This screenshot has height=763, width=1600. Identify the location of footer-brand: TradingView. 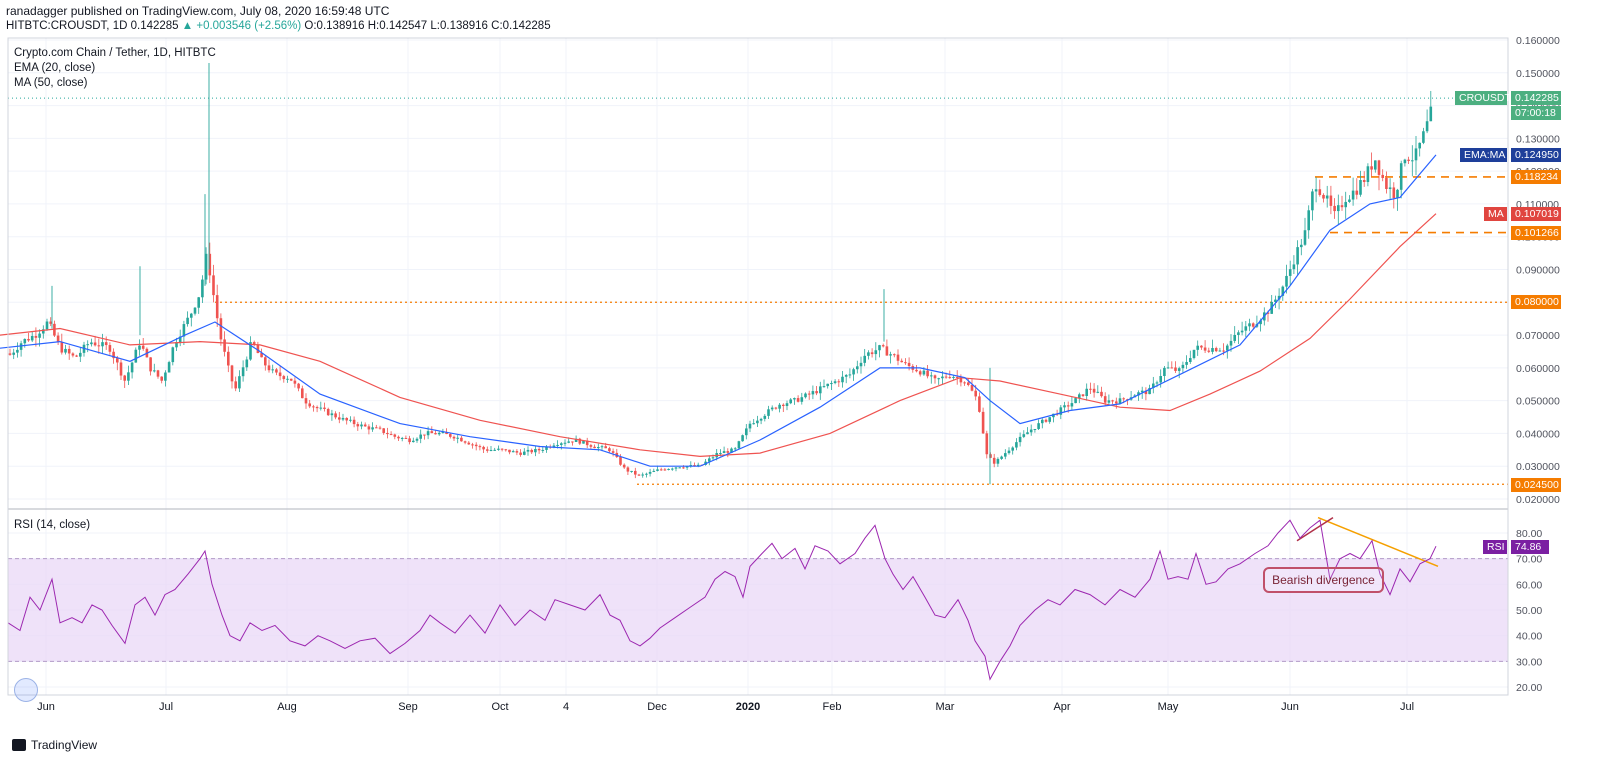
(64, 745).